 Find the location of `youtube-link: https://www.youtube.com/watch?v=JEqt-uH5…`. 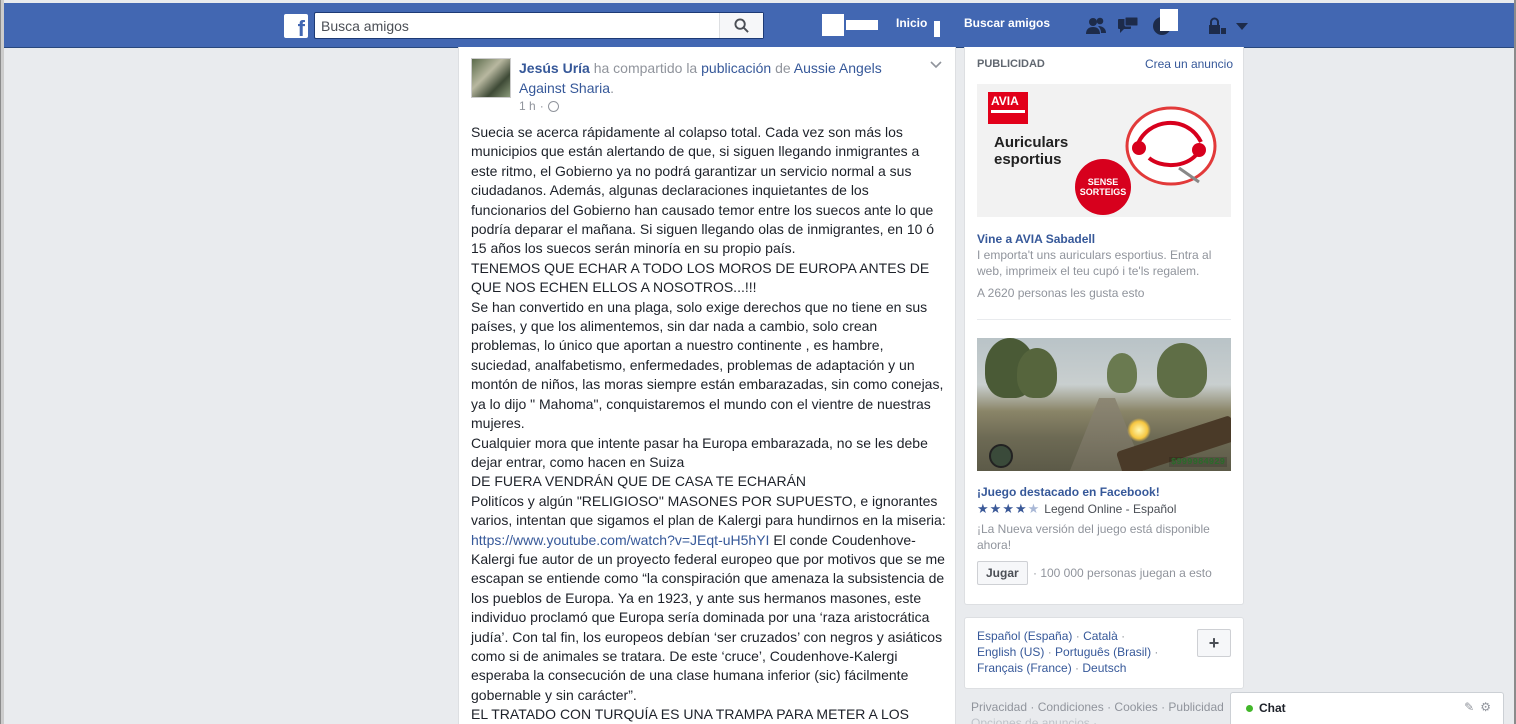

youtube-link: https://www.youtube.com/watch?v=JEqt-uH5… is located at coordinates (620, 540).